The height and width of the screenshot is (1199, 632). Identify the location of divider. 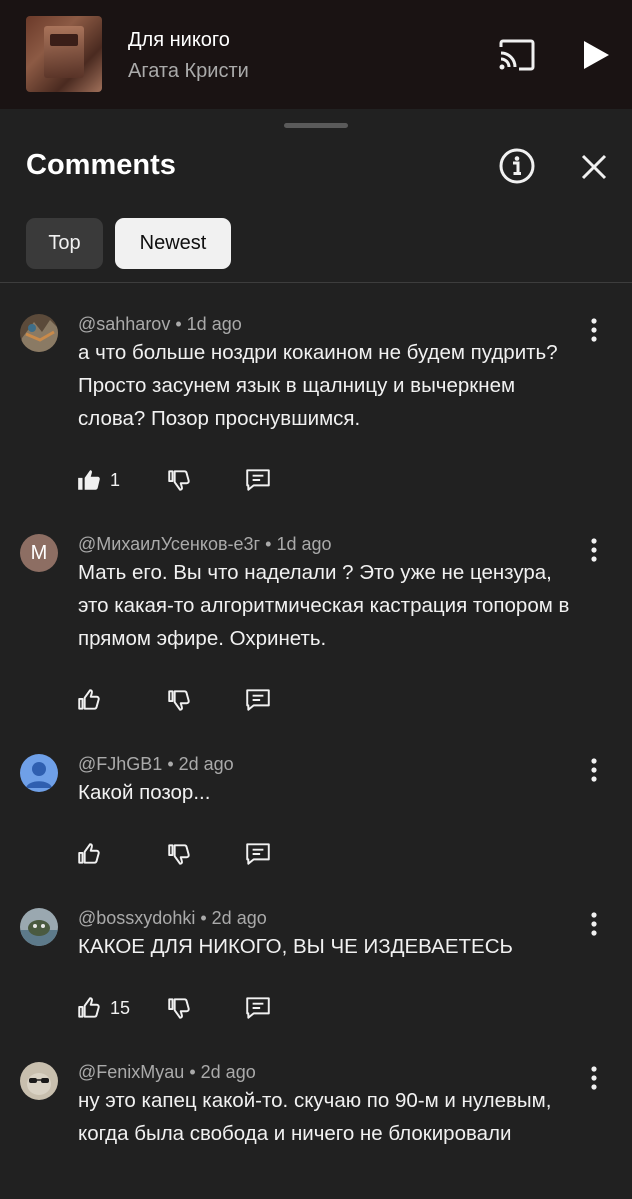
(316, 282).